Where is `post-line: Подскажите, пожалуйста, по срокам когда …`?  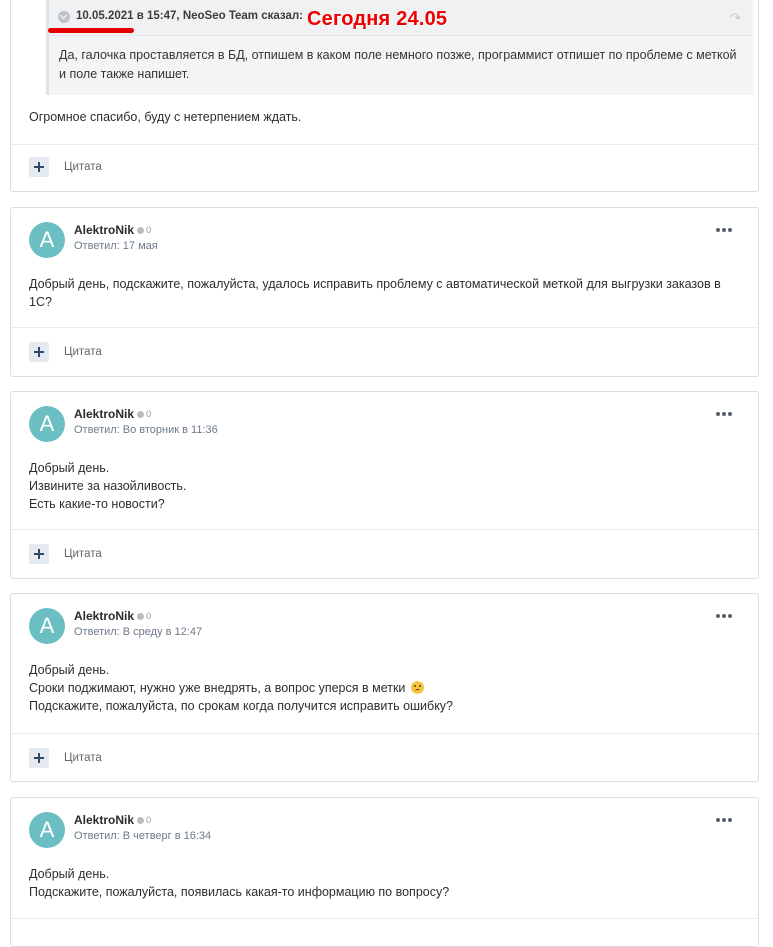 post-line: Подскажите, пожалуйста, по срокам когда … is located at coordinates (241, 706).